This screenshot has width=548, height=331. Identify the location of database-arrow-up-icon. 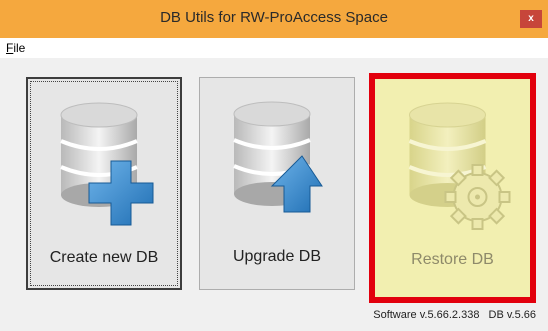
(278, 157).